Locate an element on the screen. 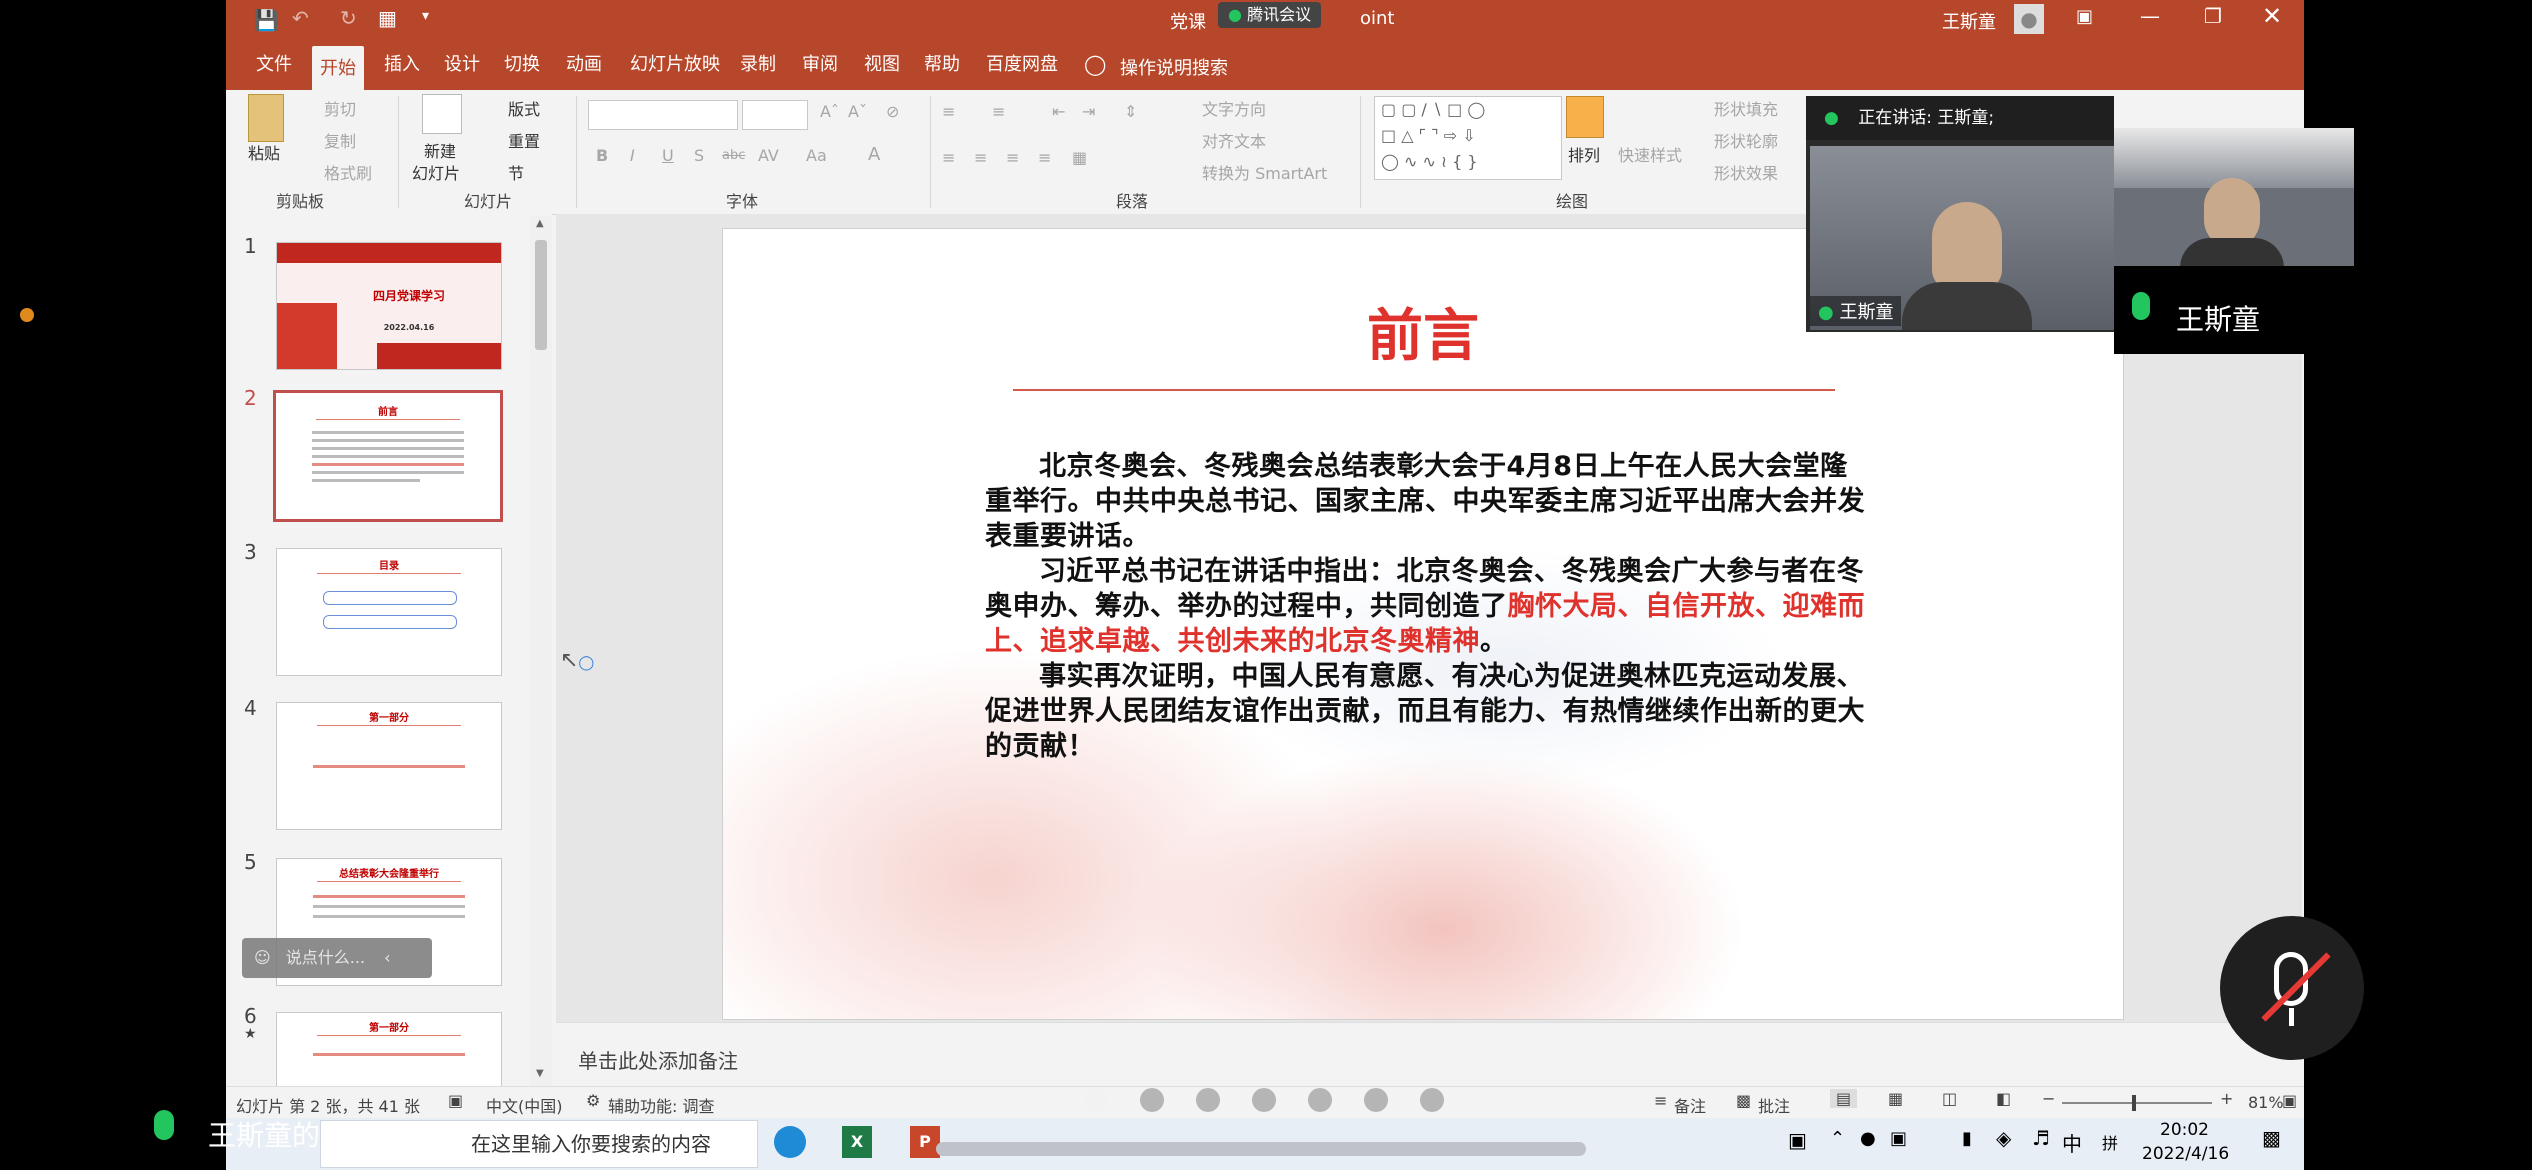 Image resolution: width=2532 pixels, height=1170 pixels. clipboard-icon is located at coordinates (266, 118).